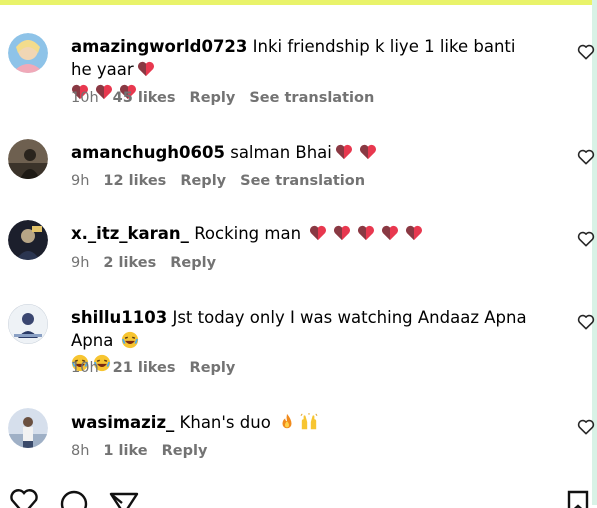  What do you see at coordinates (129, 263) in the screenshot?
I see `comment-likes: 2 likes` at bounding box center [129, 263].